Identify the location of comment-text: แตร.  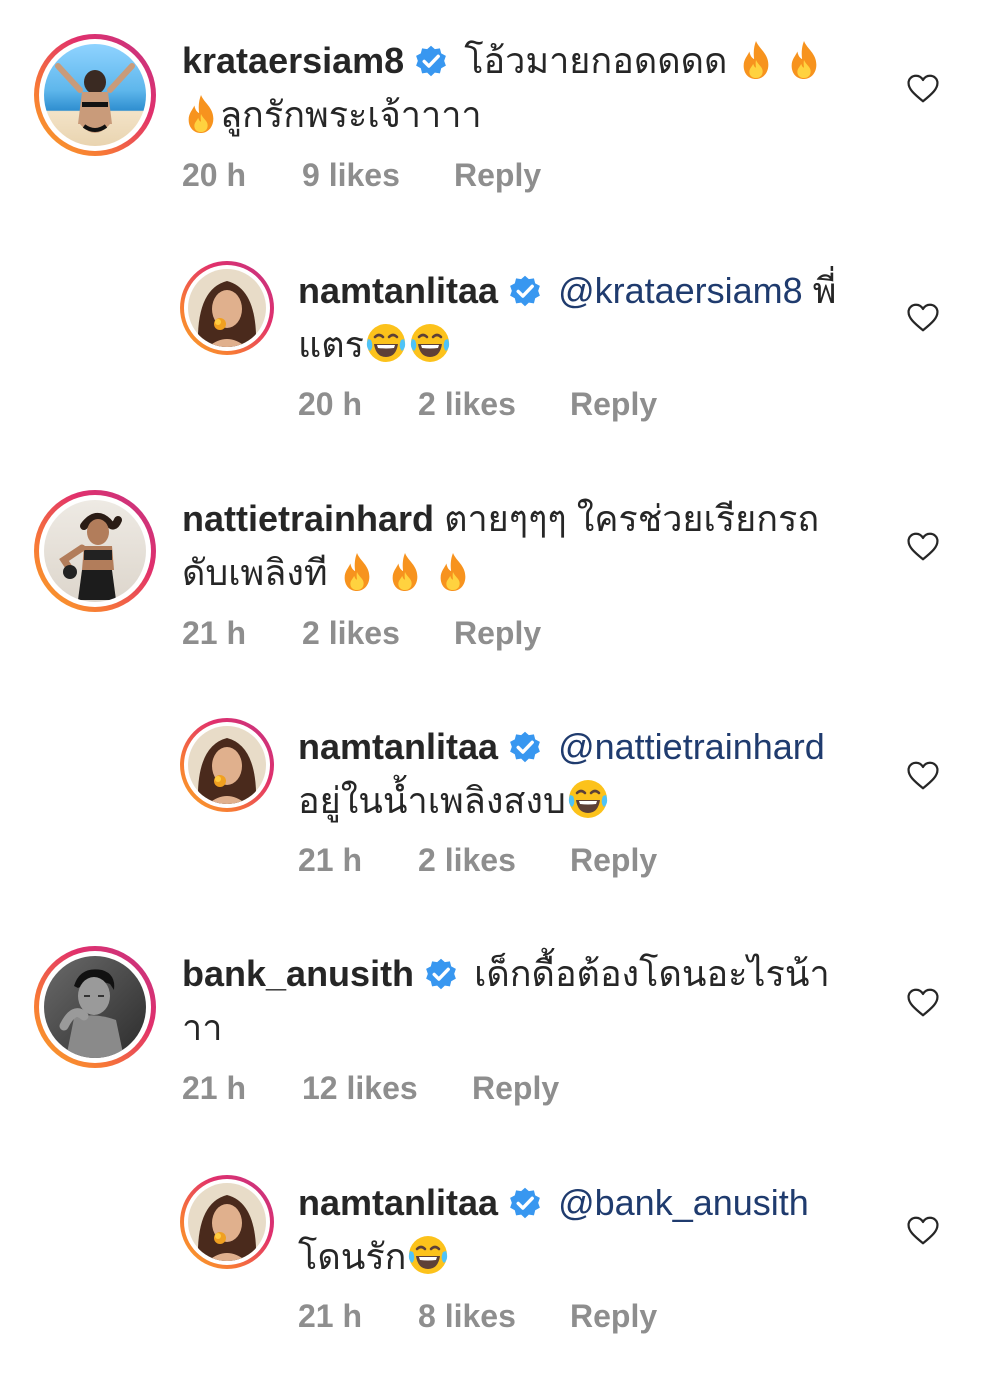
(331, 344).